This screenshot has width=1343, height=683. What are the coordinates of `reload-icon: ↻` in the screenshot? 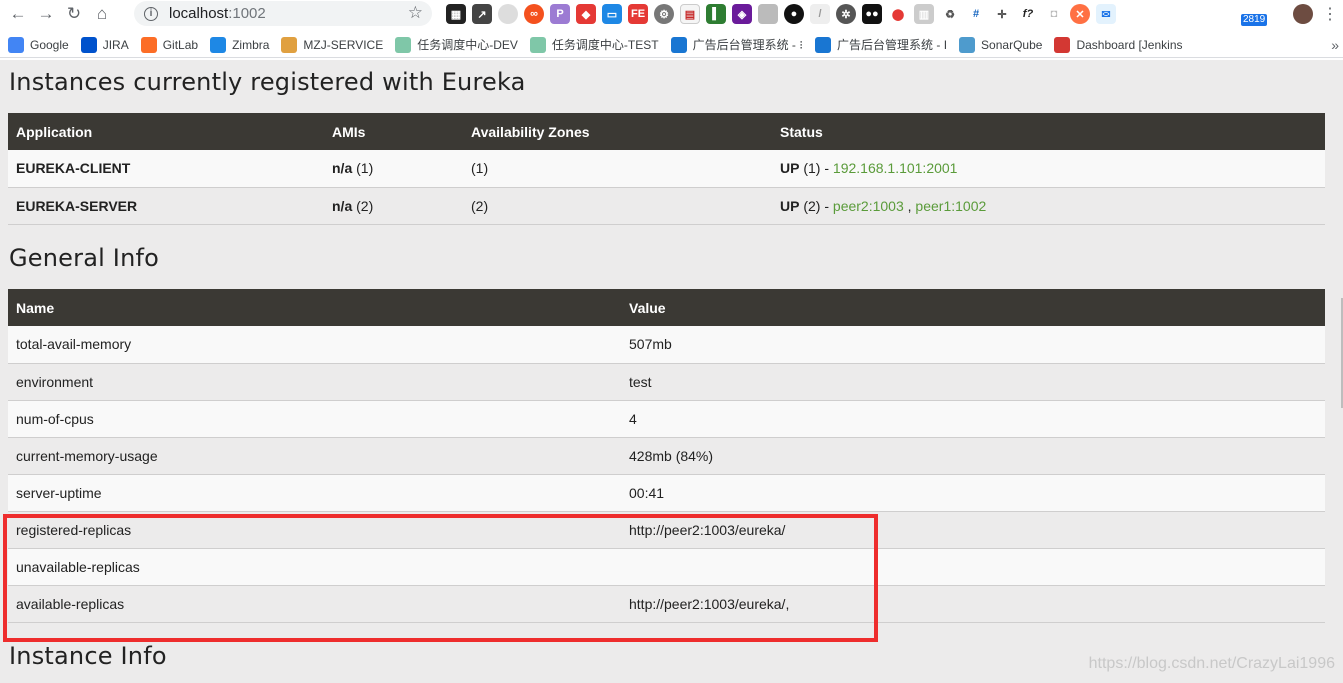 It's located at (74, 14).